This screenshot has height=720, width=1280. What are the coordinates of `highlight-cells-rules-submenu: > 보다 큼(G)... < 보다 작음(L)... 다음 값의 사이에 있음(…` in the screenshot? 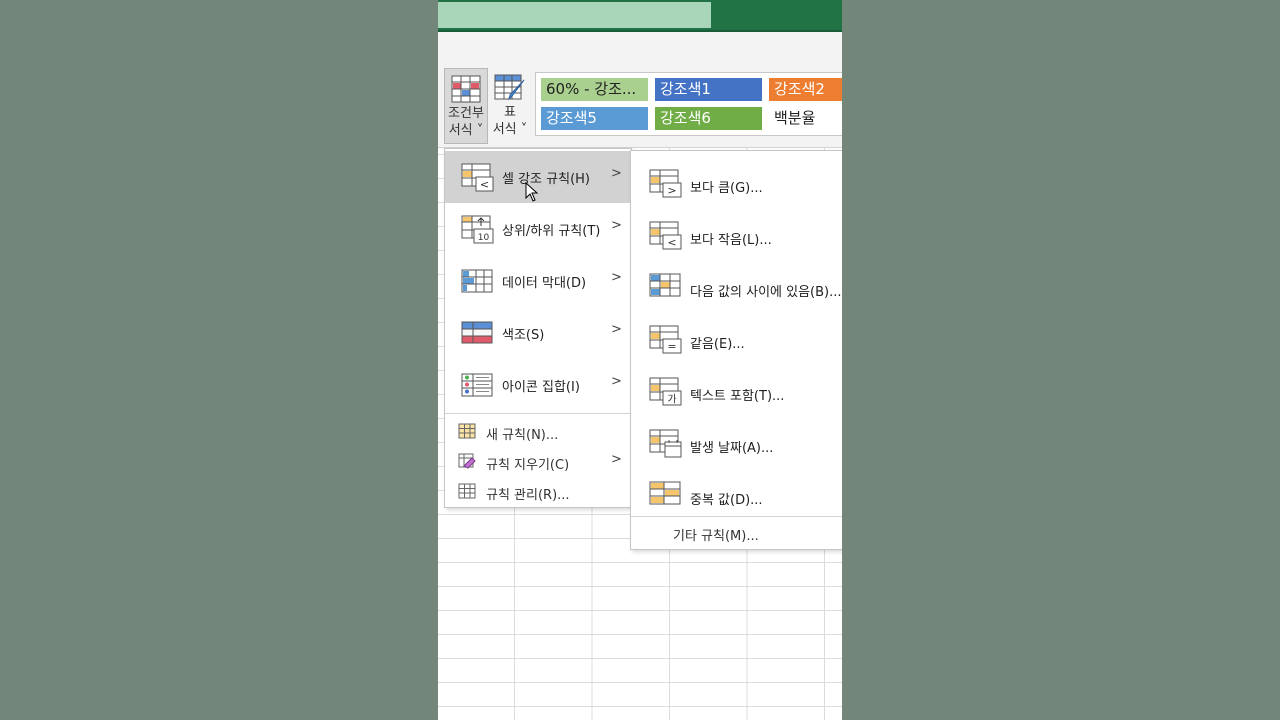 It's located at (736, 350).